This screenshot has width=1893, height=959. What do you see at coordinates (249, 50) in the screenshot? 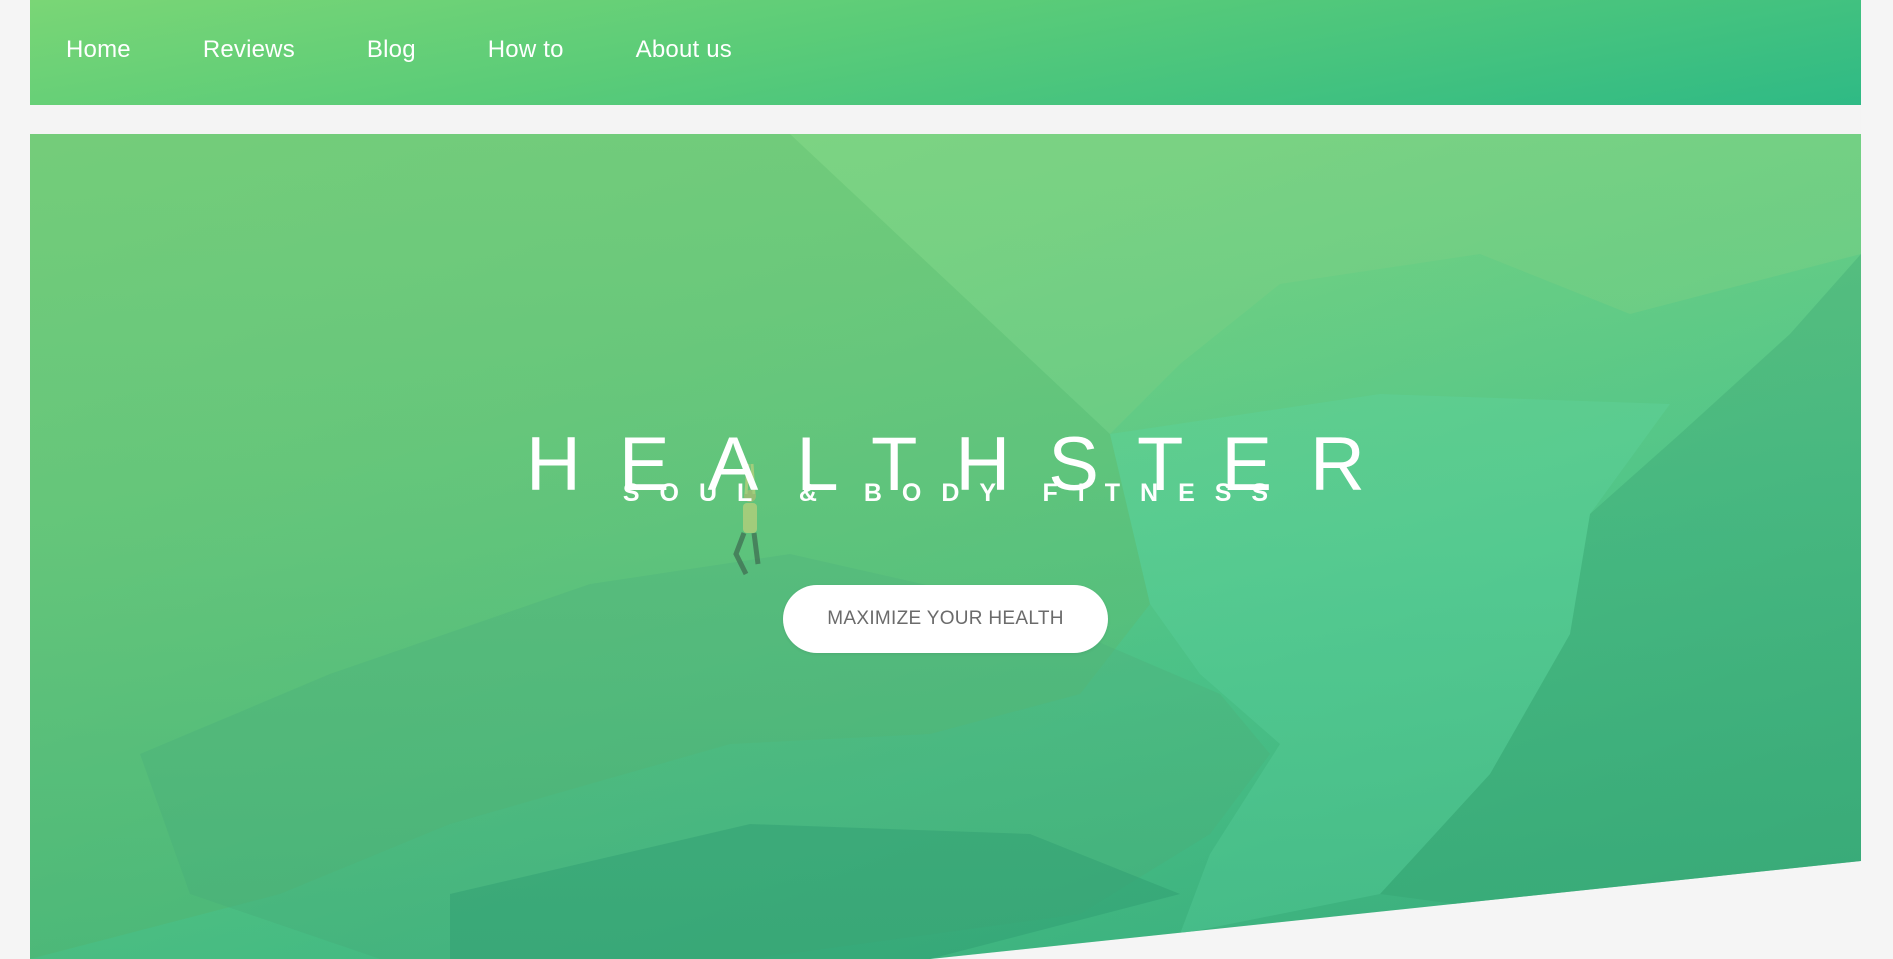
I see `nav-item-reviews: Reviews` at bounding box center [249, 50].